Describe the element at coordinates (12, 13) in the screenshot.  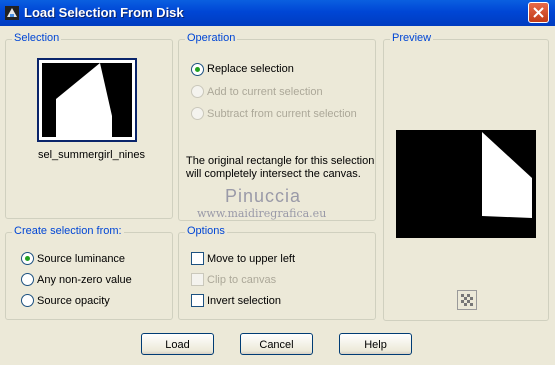
I see `app-icon` at that location.